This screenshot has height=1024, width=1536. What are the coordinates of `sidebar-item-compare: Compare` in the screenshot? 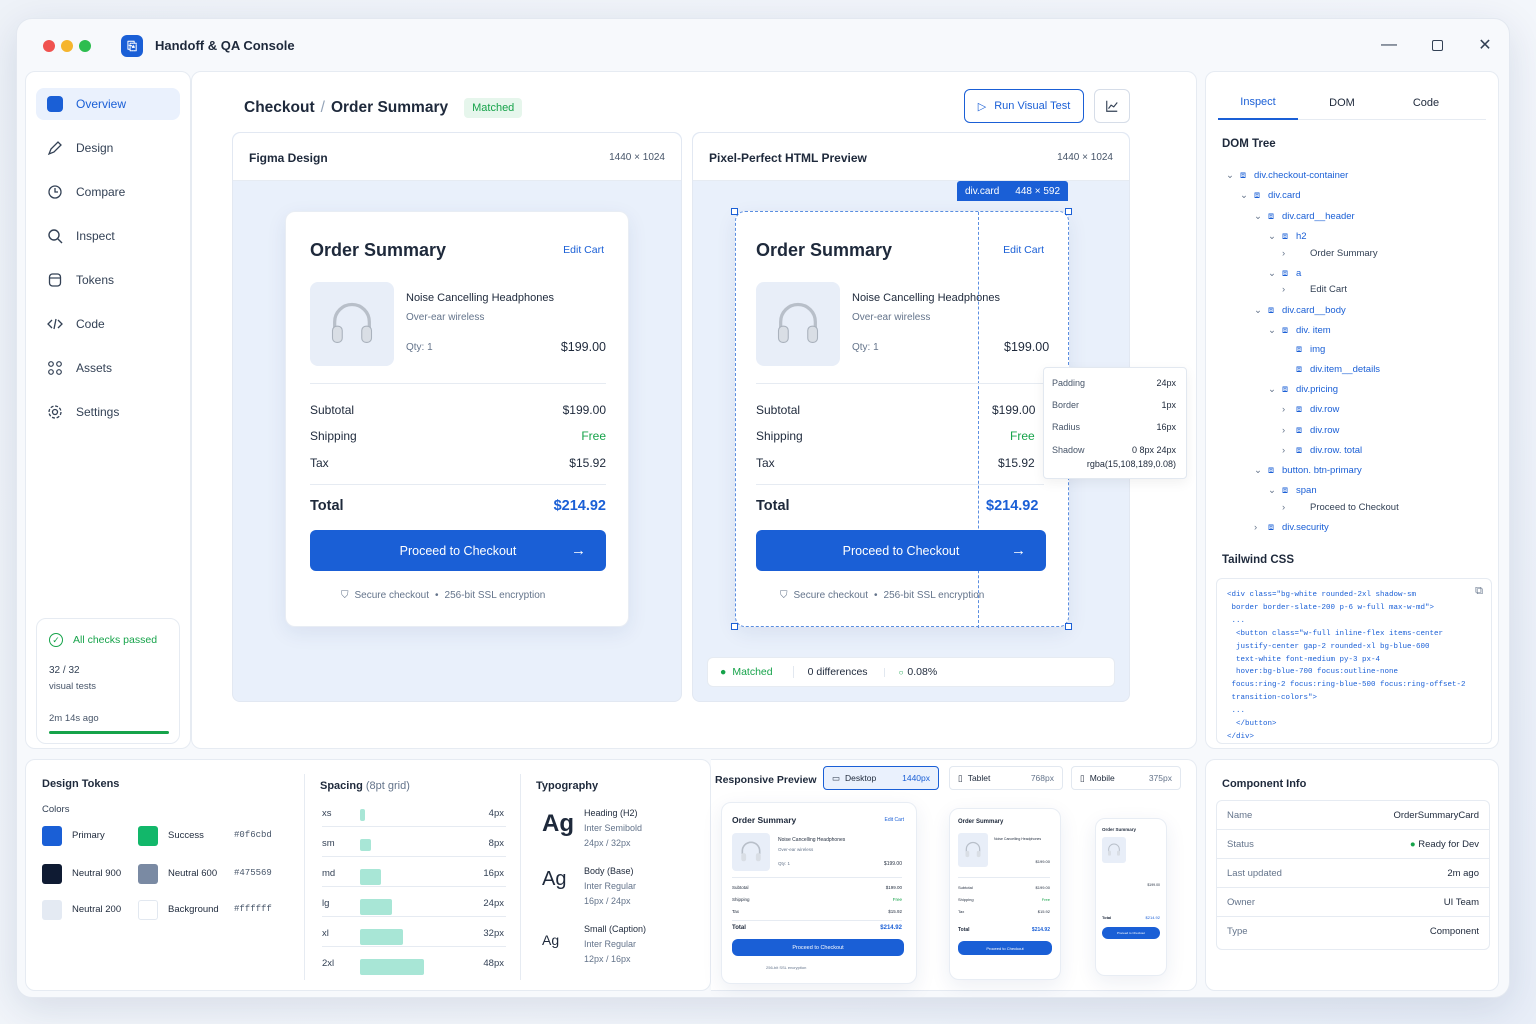 It's located at (108, 192).